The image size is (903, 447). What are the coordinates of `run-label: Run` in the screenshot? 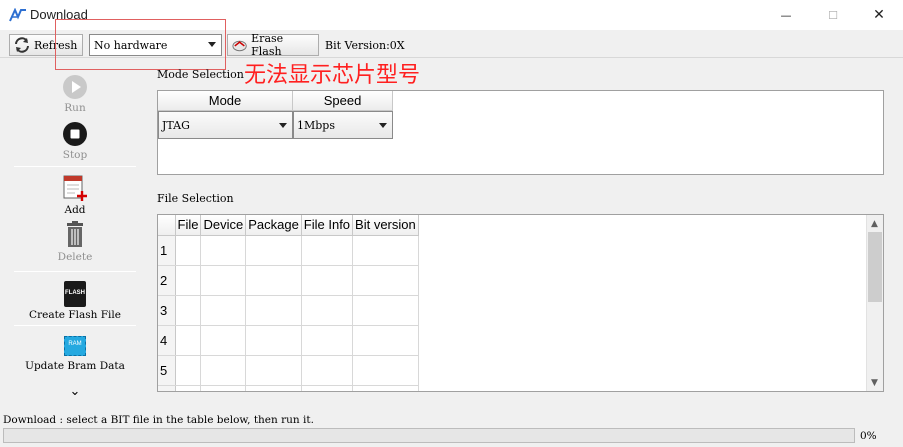 It's located at (75, 108).